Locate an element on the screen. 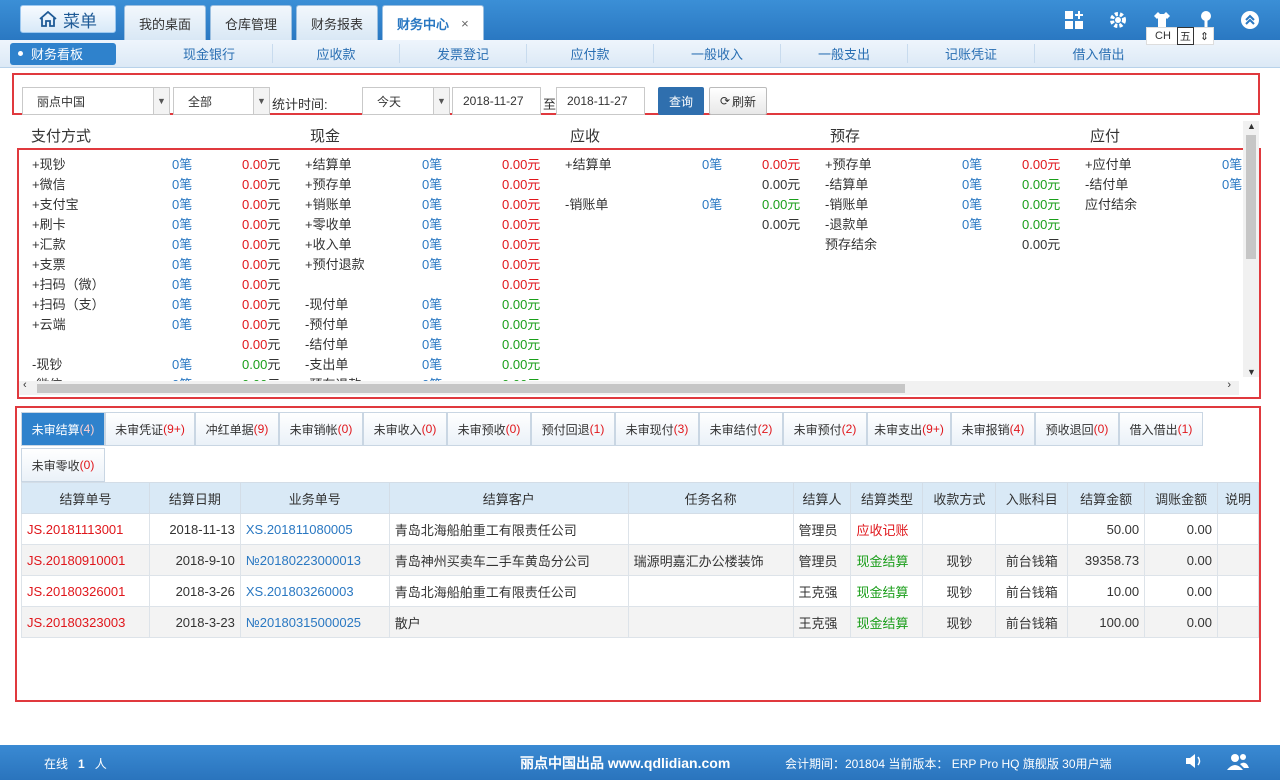 This screenshot has height=780, width=1280. collapse-up-icon is located at coordinates (1250, 20).